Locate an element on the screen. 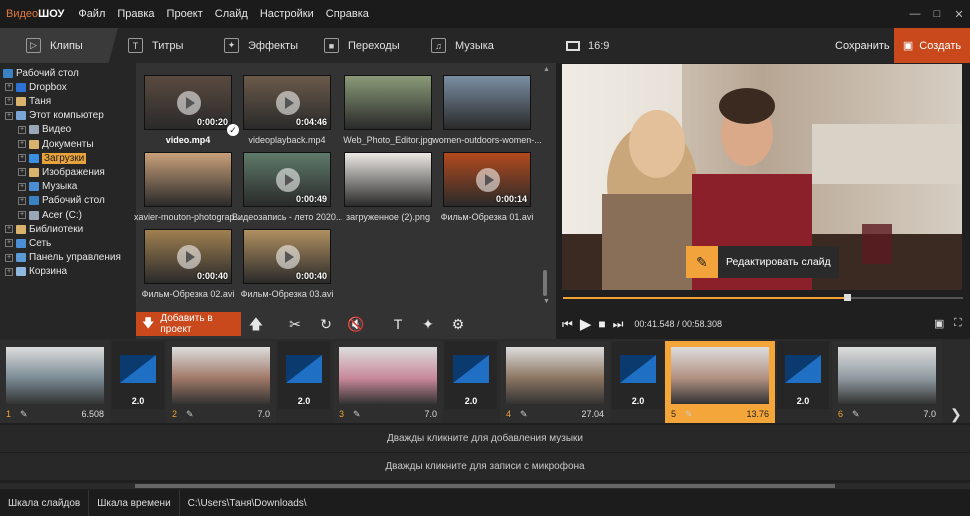  snapshot-icon: ▣ is located at coordinates (939, 323).